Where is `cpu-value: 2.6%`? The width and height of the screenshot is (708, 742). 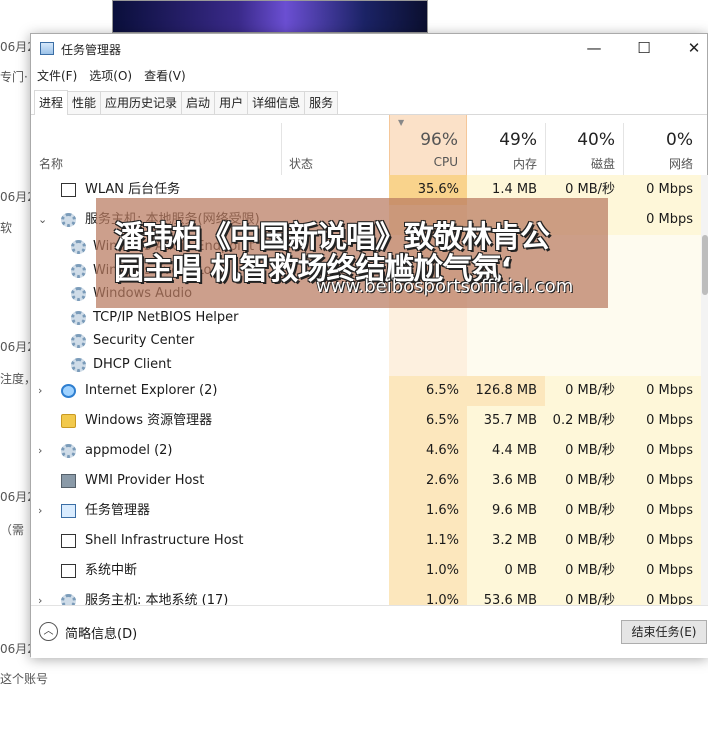
cpu-value: 2.6% is located at coordinates (428, 481).